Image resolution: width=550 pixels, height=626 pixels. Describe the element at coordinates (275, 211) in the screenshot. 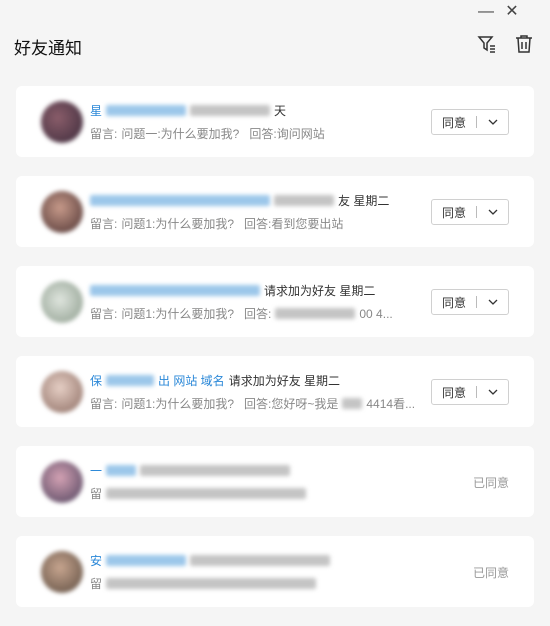

I see `notification-card: 友 星期二 留言: 问题1:为什么要加我? 回答:看到您要出站 同意` at that location.